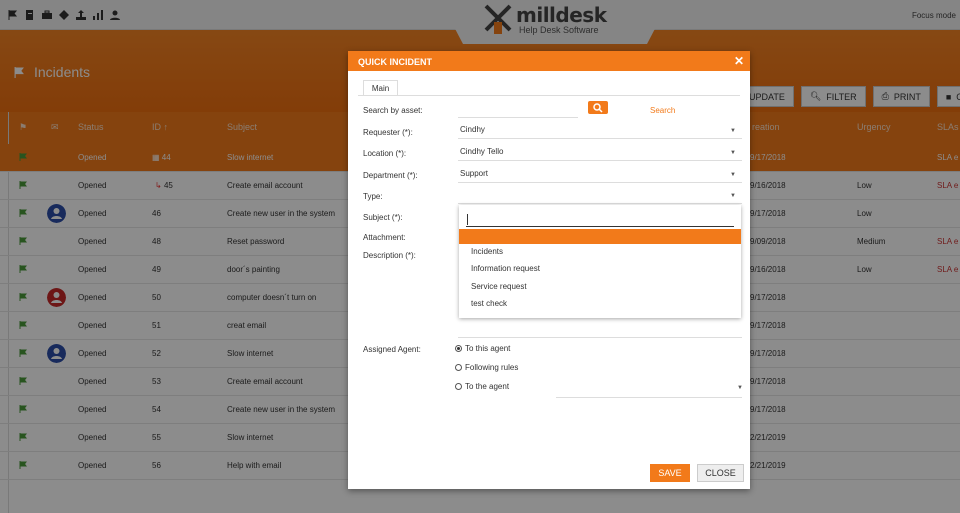 The width and height of the screenshot is (960, 513). What do you see at coordinates (488, 348) in the screenshot?
I see `radio-label: To this agent` at bounding box center [488, 348].